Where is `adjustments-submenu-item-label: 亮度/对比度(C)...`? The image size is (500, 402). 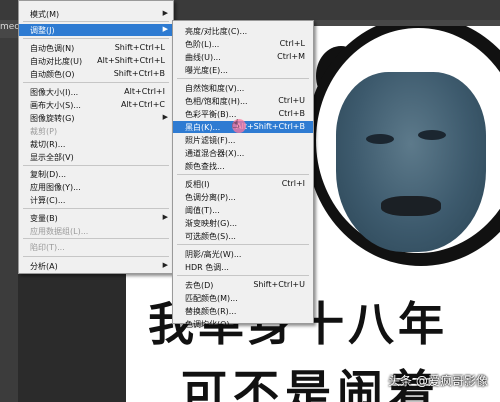
adjustments-submenu-item-label: 亮度/对比度(C)... is located at coordinates (216, 31).